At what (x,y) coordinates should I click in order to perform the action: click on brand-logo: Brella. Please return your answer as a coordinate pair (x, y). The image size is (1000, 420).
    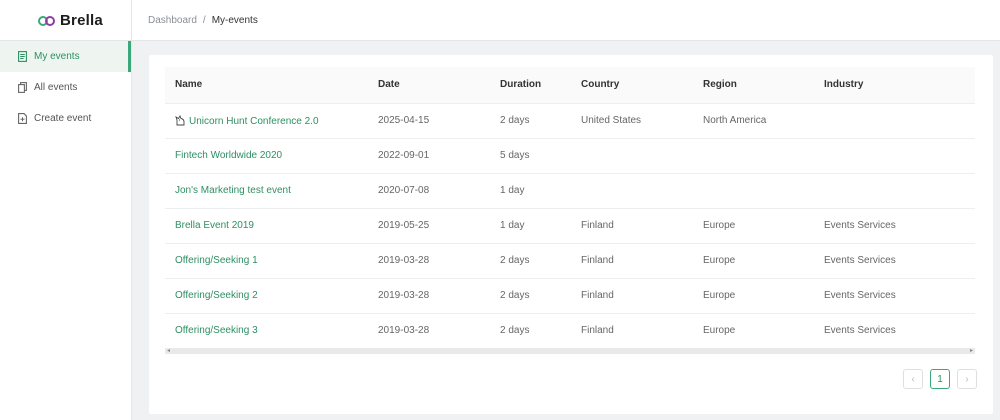
    Looking at the image, I should click on (66, 20).